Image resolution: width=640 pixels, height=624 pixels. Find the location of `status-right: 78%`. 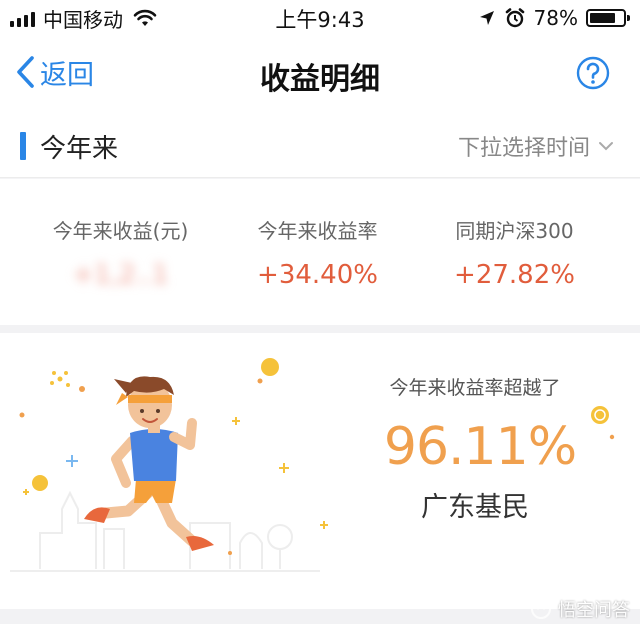

status-right: 78% is located at coordinates (554, 18).